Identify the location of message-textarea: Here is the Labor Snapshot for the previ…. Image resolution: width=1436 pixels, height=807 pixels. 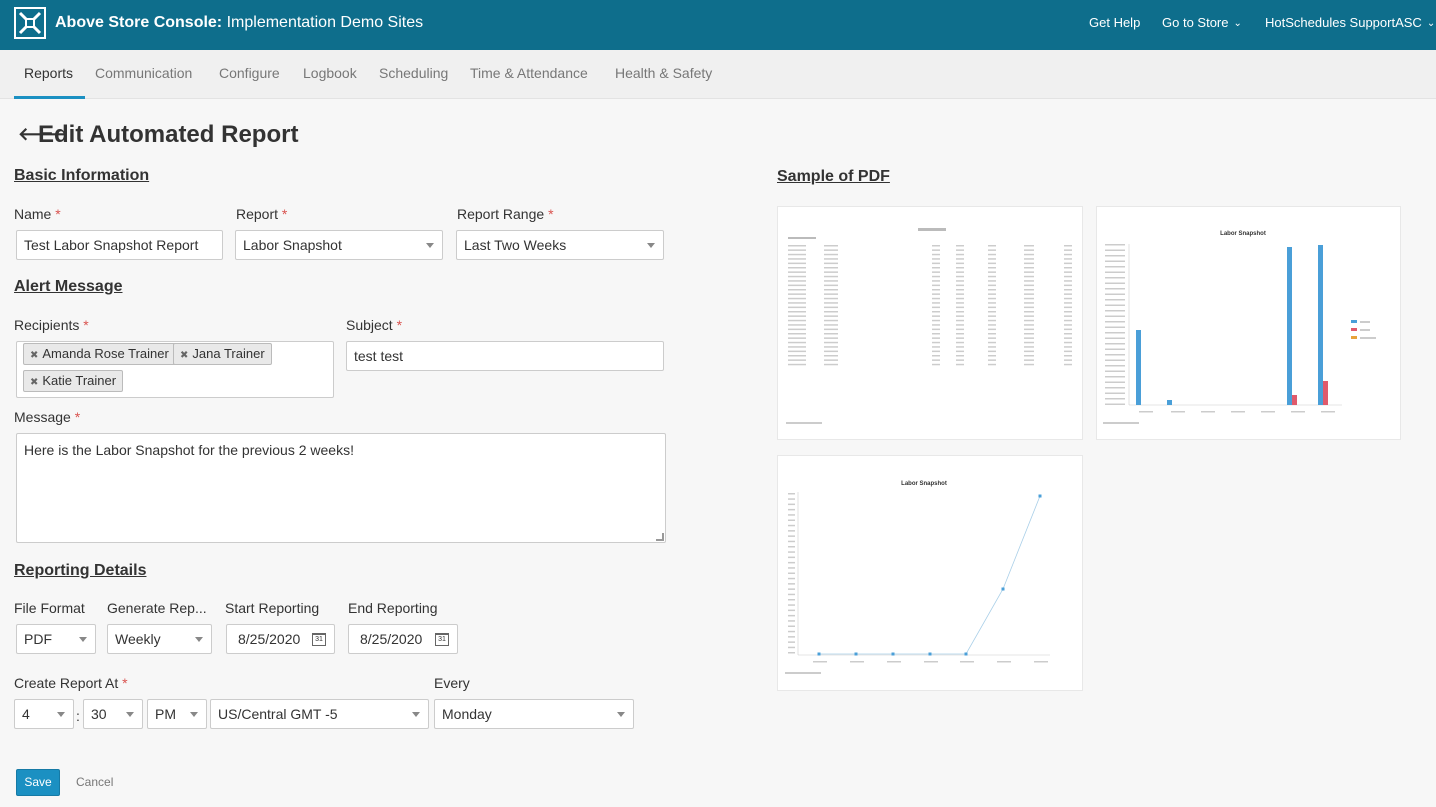
(341, 488).